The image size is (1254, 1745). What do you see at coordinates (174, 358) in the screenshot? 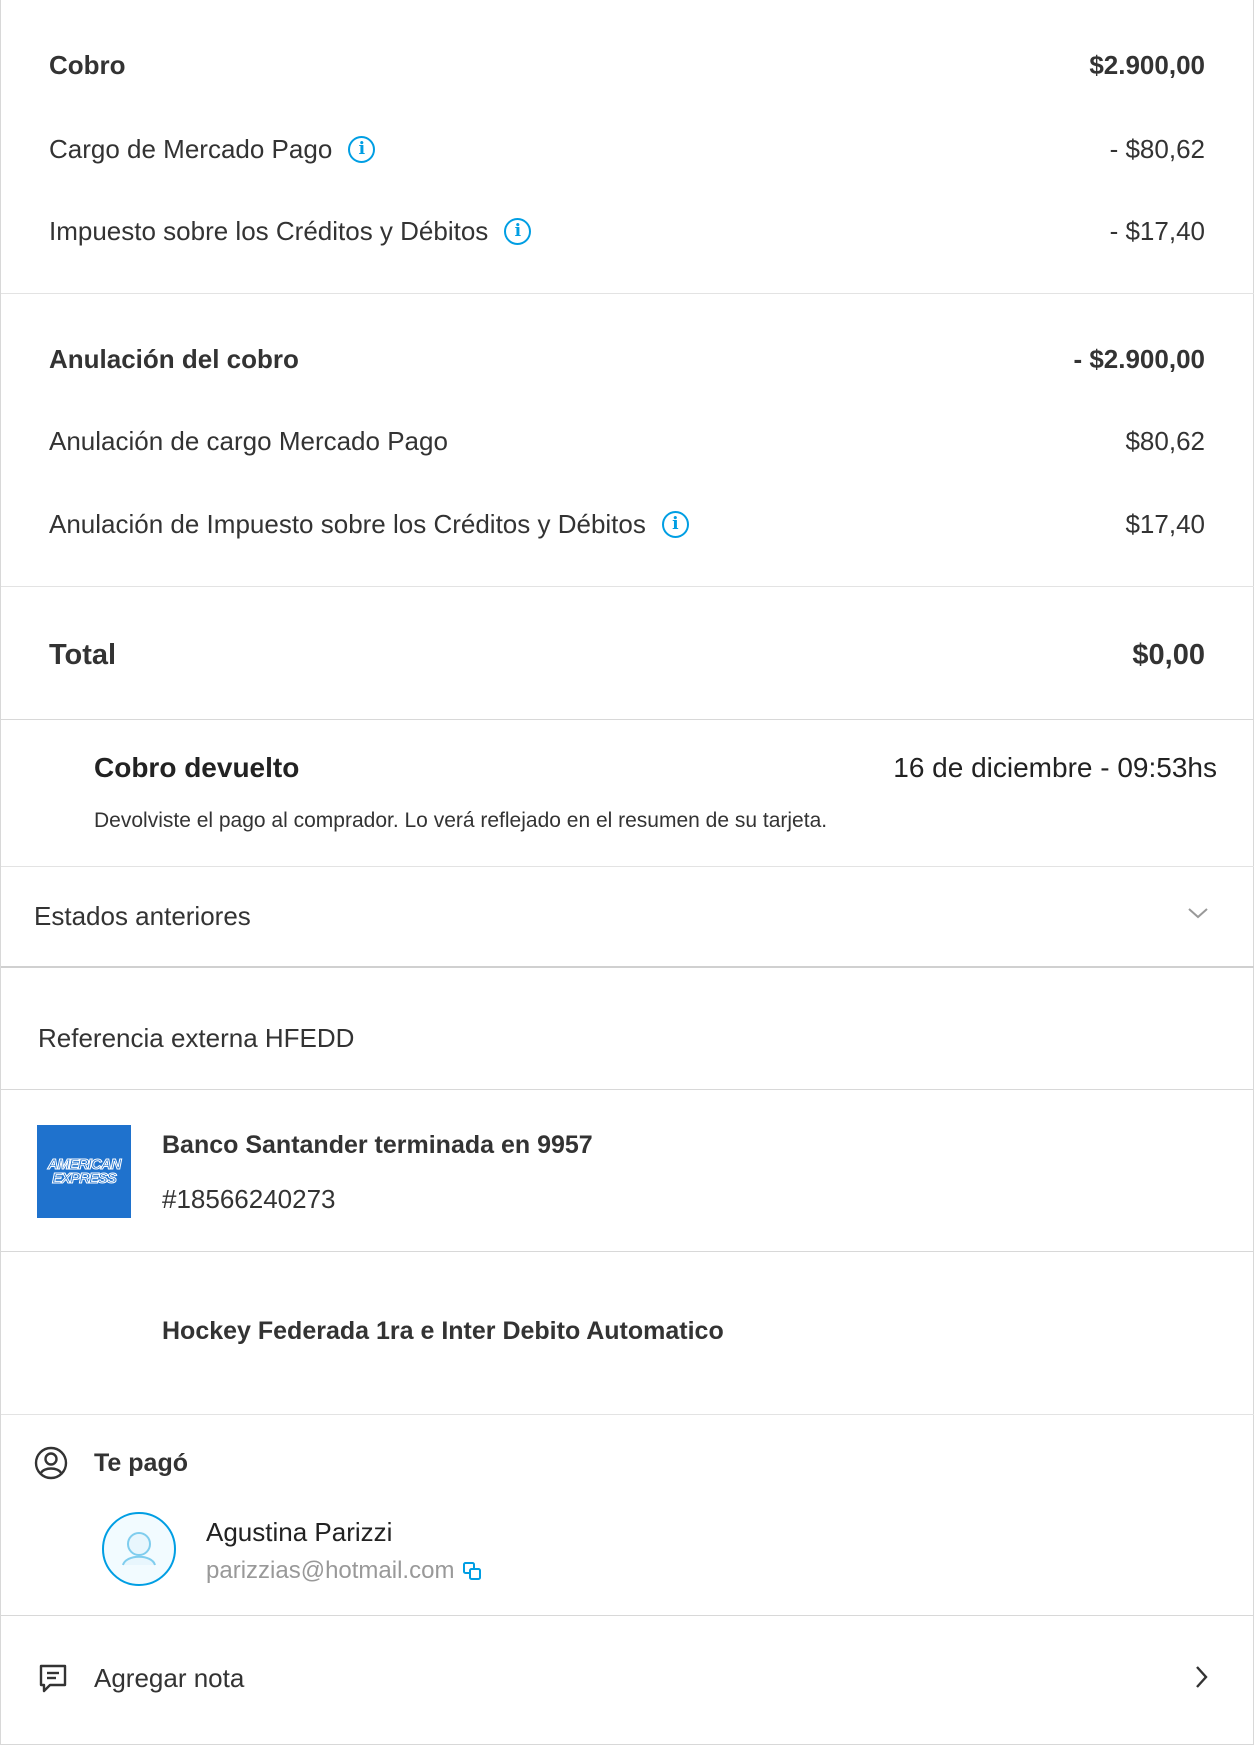
I see `cancel-charge-label: Anulación del cobro` at bounding box center [174, 358].